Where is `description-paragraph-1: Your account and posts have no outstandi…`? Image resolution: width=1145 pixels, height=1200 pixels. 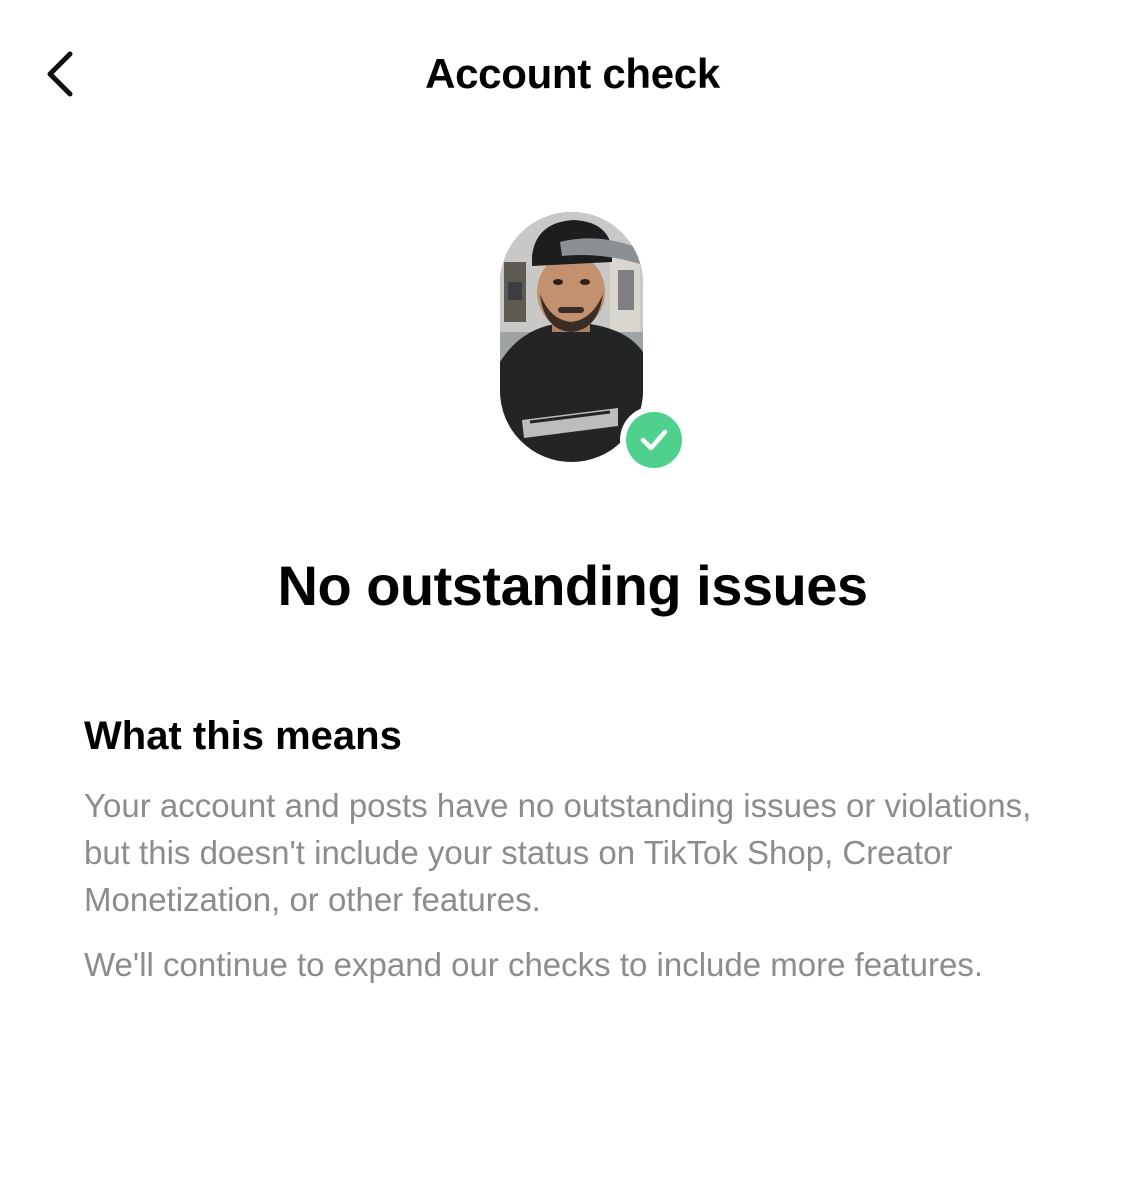 description-paragraph-1: Your account and posts have no outstandi… is located at coordinates (558, 852).